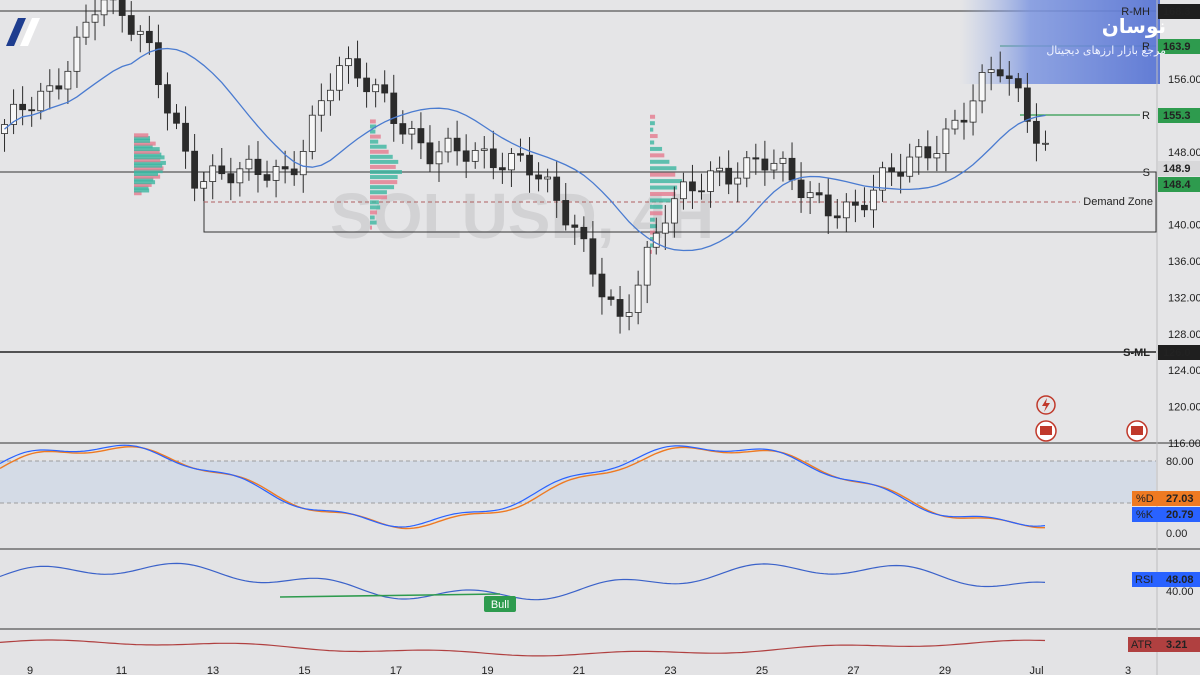 This screenshot has height=675, width=1200. I want to click on price-tick-1: 156.00, so click(1184, 80).